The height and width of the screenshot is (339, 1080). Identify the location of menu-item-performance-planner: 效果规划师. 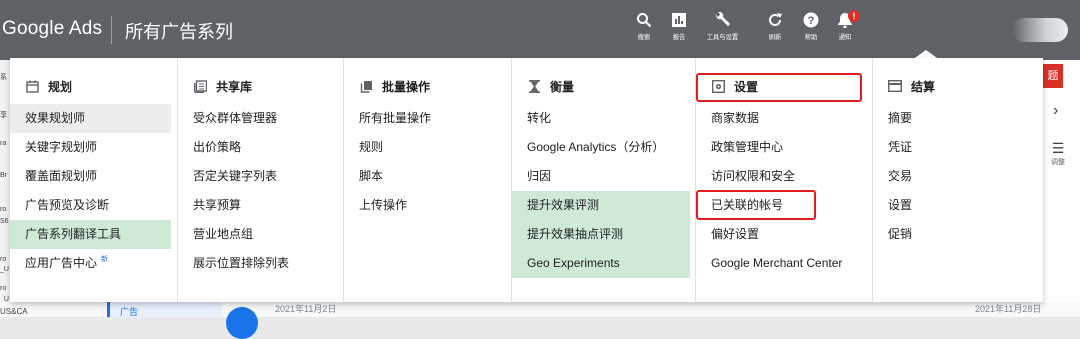
(90, 118).